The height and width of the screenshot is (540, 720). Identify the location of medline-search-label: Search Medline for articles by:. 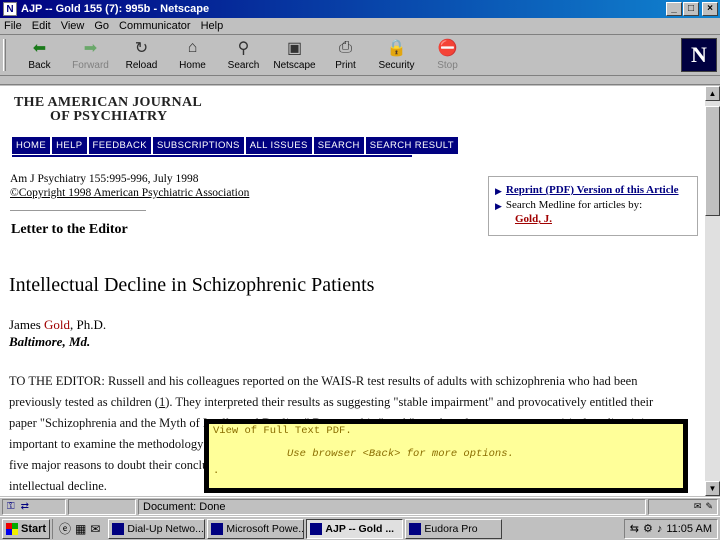
(574, 205).